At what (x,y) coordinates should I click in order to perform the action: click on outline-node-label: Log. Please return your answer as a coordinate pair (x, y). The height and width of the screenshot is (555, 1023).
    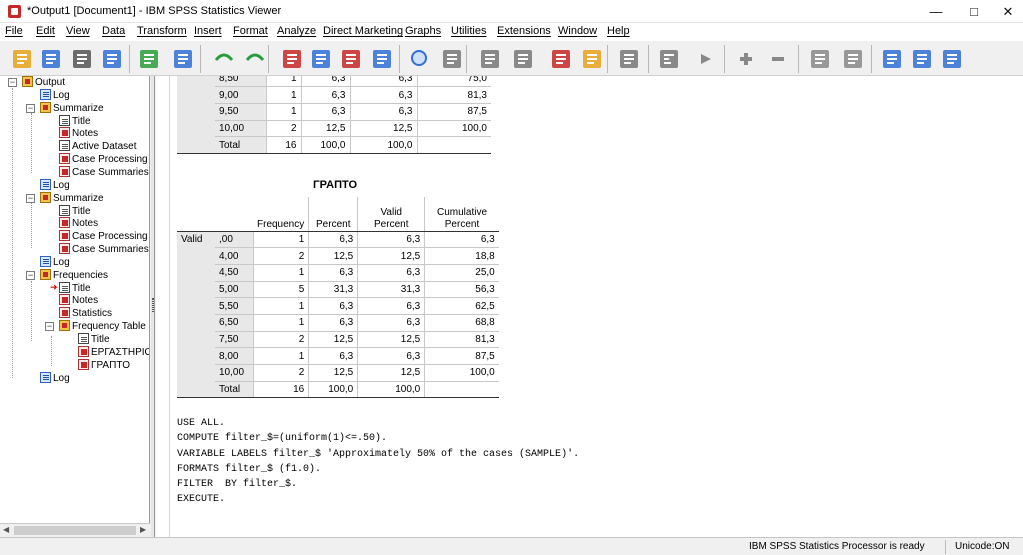
    Looking at the image, I should click on (61, 95).